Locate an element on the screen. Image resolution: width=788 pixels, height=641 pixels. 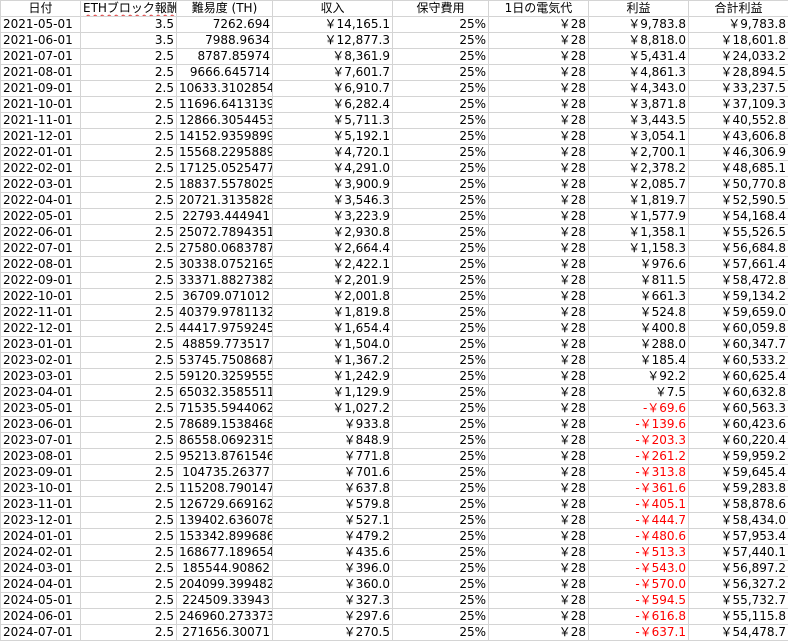
difficulty-cell: 7262.694 is located at coordinates (225, 25).